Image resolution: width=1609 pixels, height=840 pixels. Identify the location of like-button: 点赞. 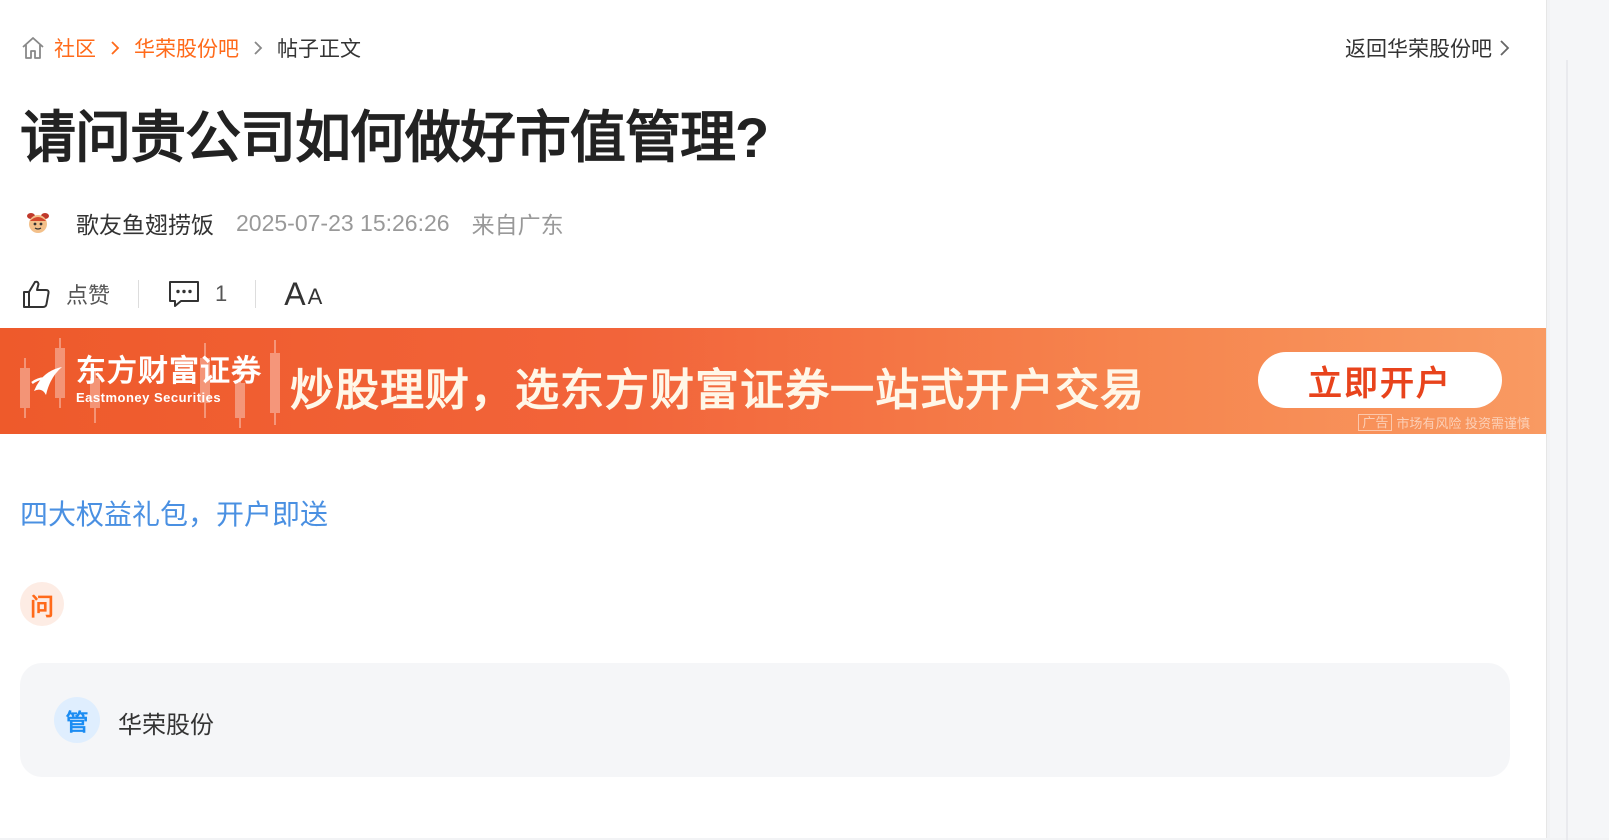
(65, 294).